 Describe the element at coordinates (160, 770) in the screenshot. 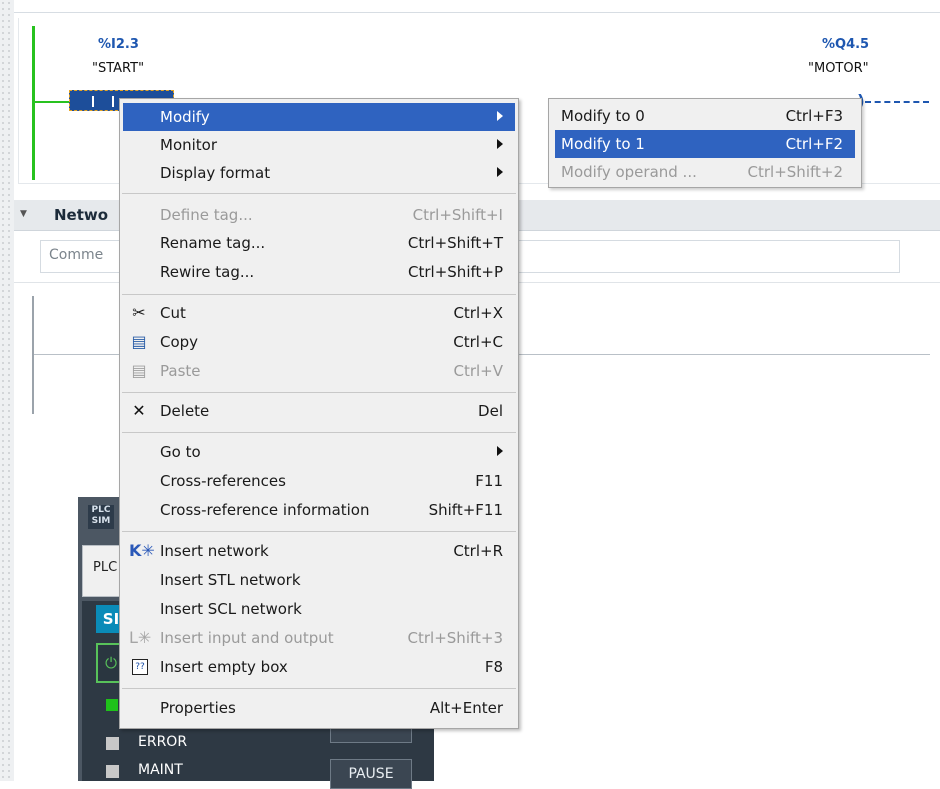

I see `maint-label: MAINT` at that location.